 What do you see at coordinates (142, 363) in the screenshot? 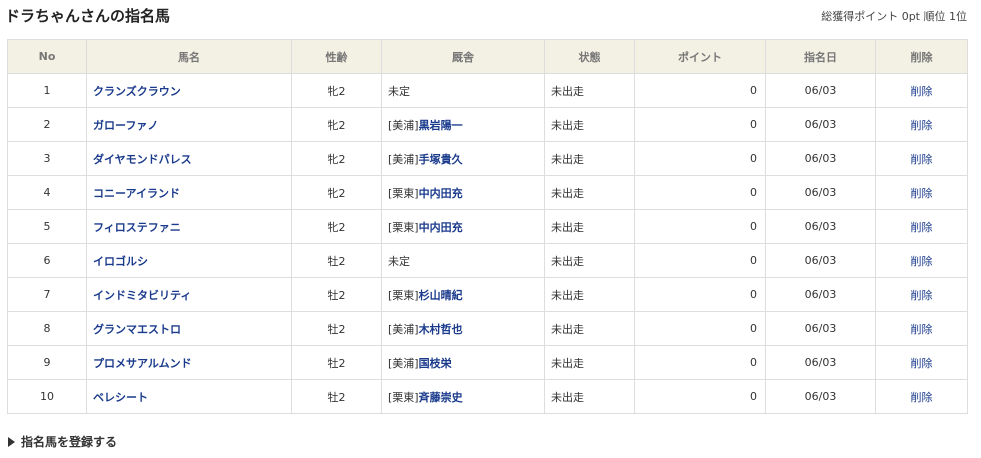
I see `horse-name-link: プロメサアルムンド` at bounding box center [142, 363].